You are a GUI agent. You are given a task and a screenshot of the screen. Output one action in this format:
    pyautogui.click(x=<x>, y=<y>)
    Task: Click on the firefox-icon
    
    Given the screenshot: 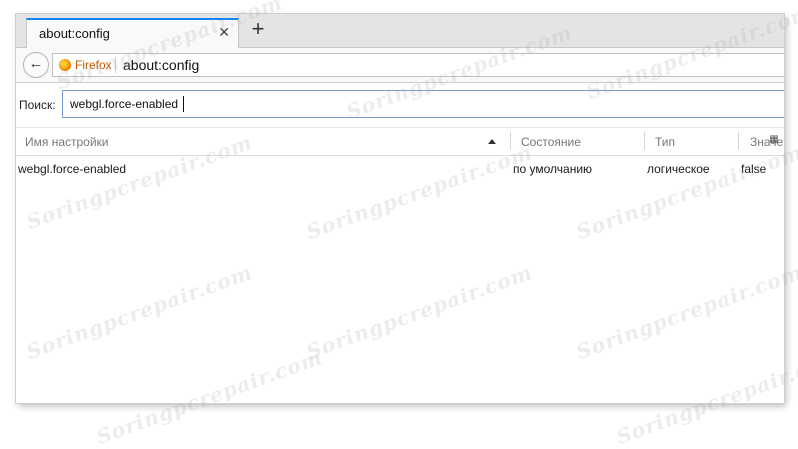 What is the action you would take?
    pyautogui.click(x=65, y=65)
    